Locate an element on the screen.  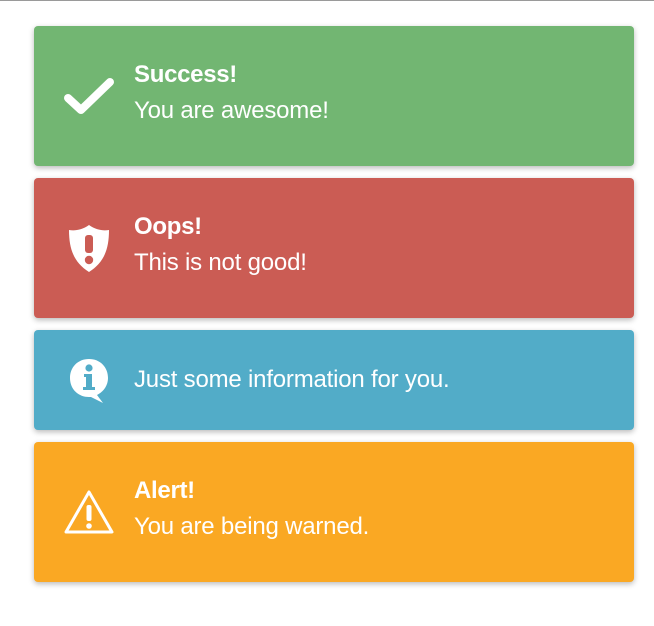
alert-title: Success! is located at coordinates (185, 74).